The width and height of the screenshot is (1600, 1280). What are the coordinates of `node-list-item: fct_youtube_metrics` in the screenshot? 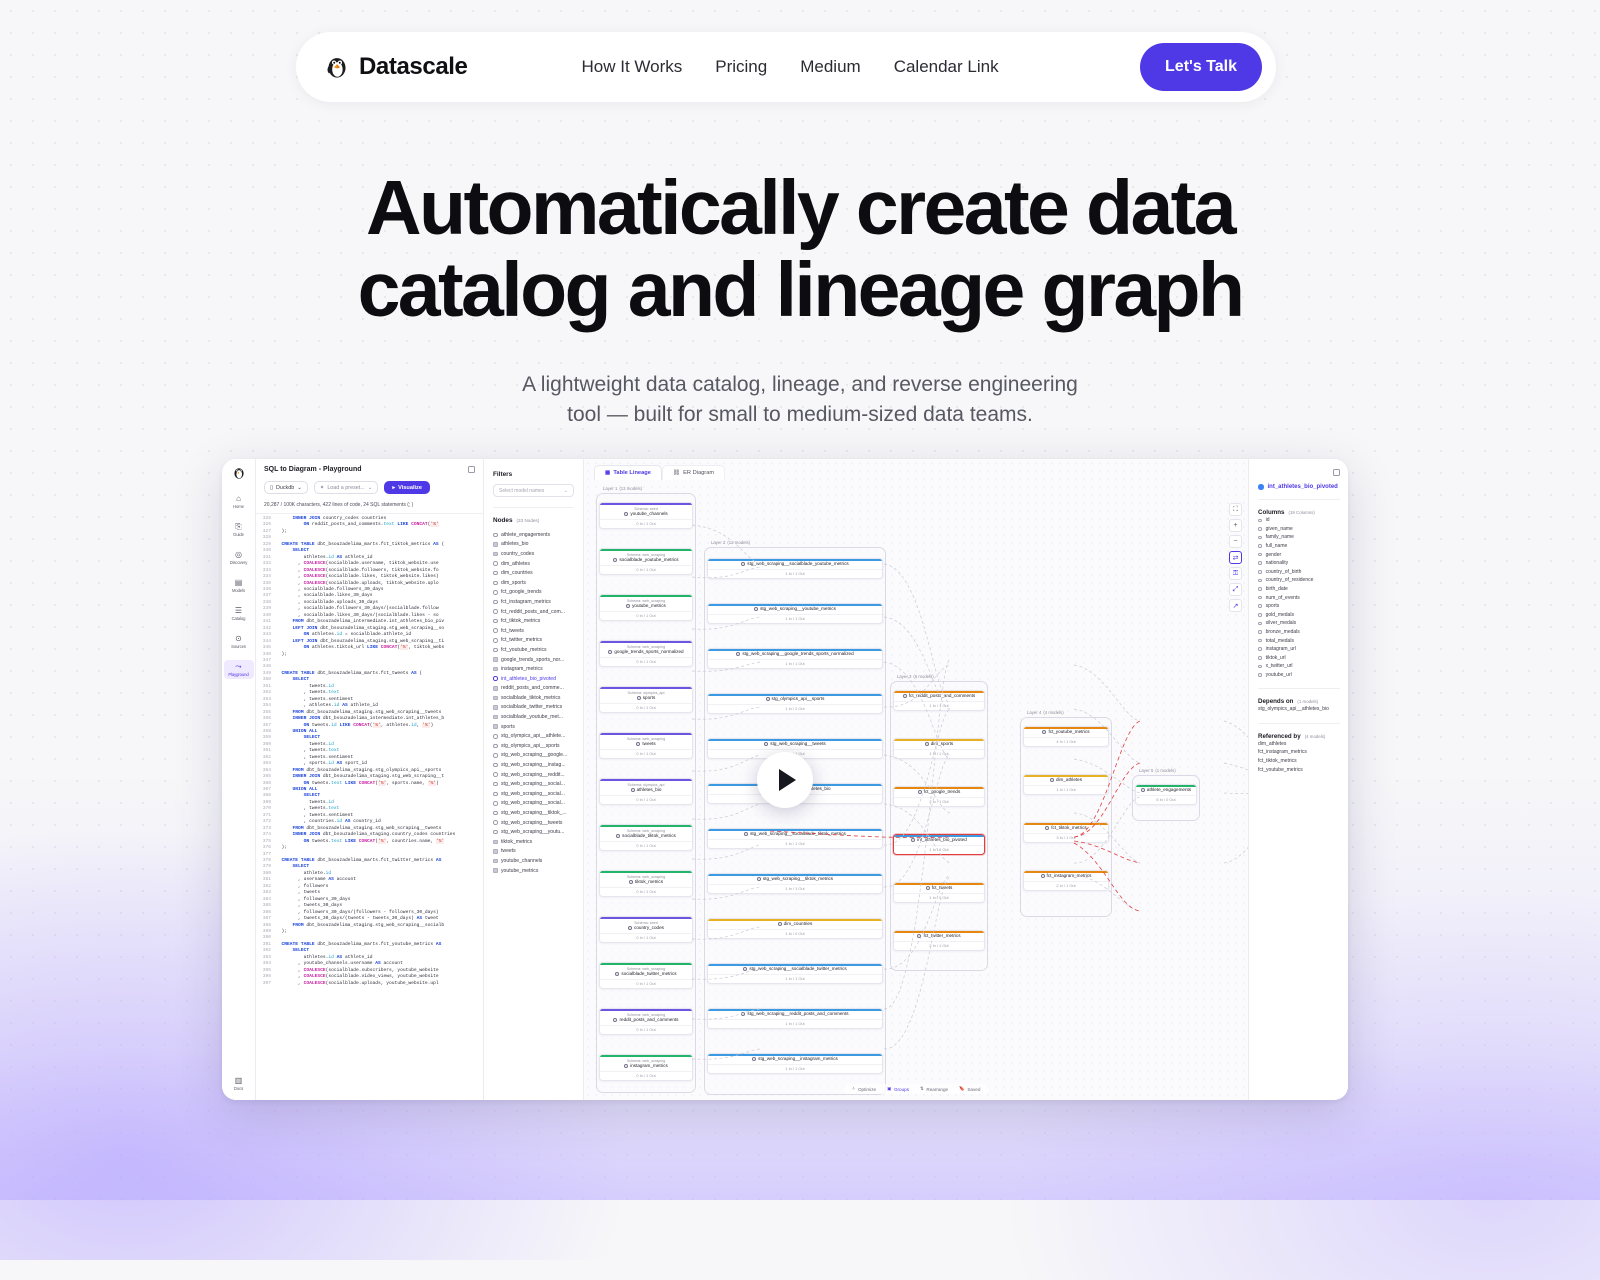 It's located at (533, 650).